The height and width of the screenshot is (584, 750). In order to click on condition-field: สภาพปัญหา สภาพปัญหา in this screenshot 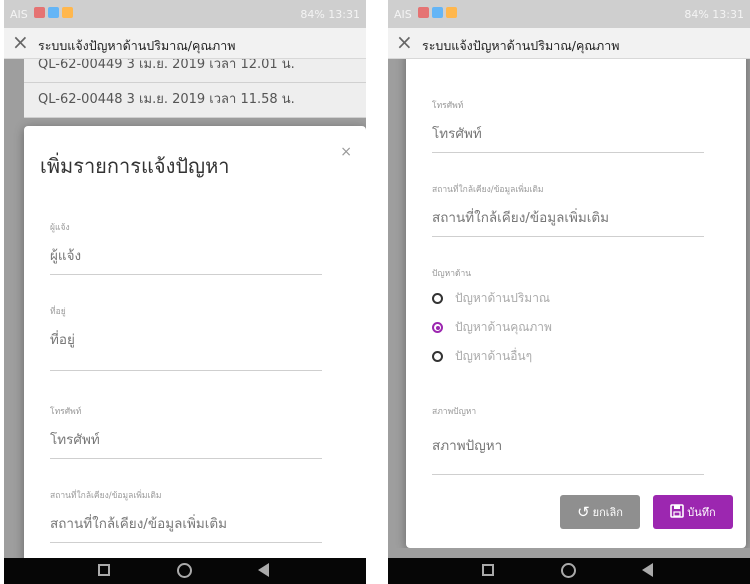, I will do `click(568, 439)`.